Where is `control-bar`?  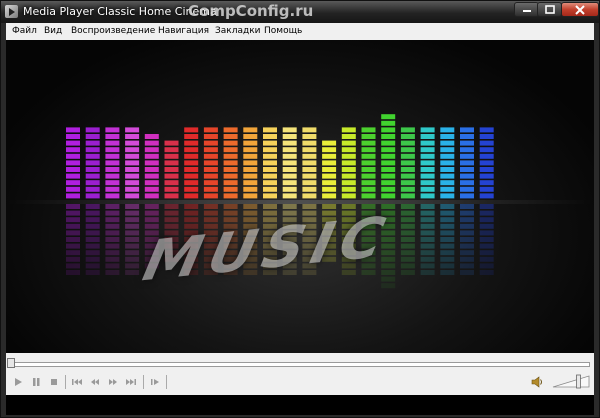 control-bar is located at coordinates (300, 374).